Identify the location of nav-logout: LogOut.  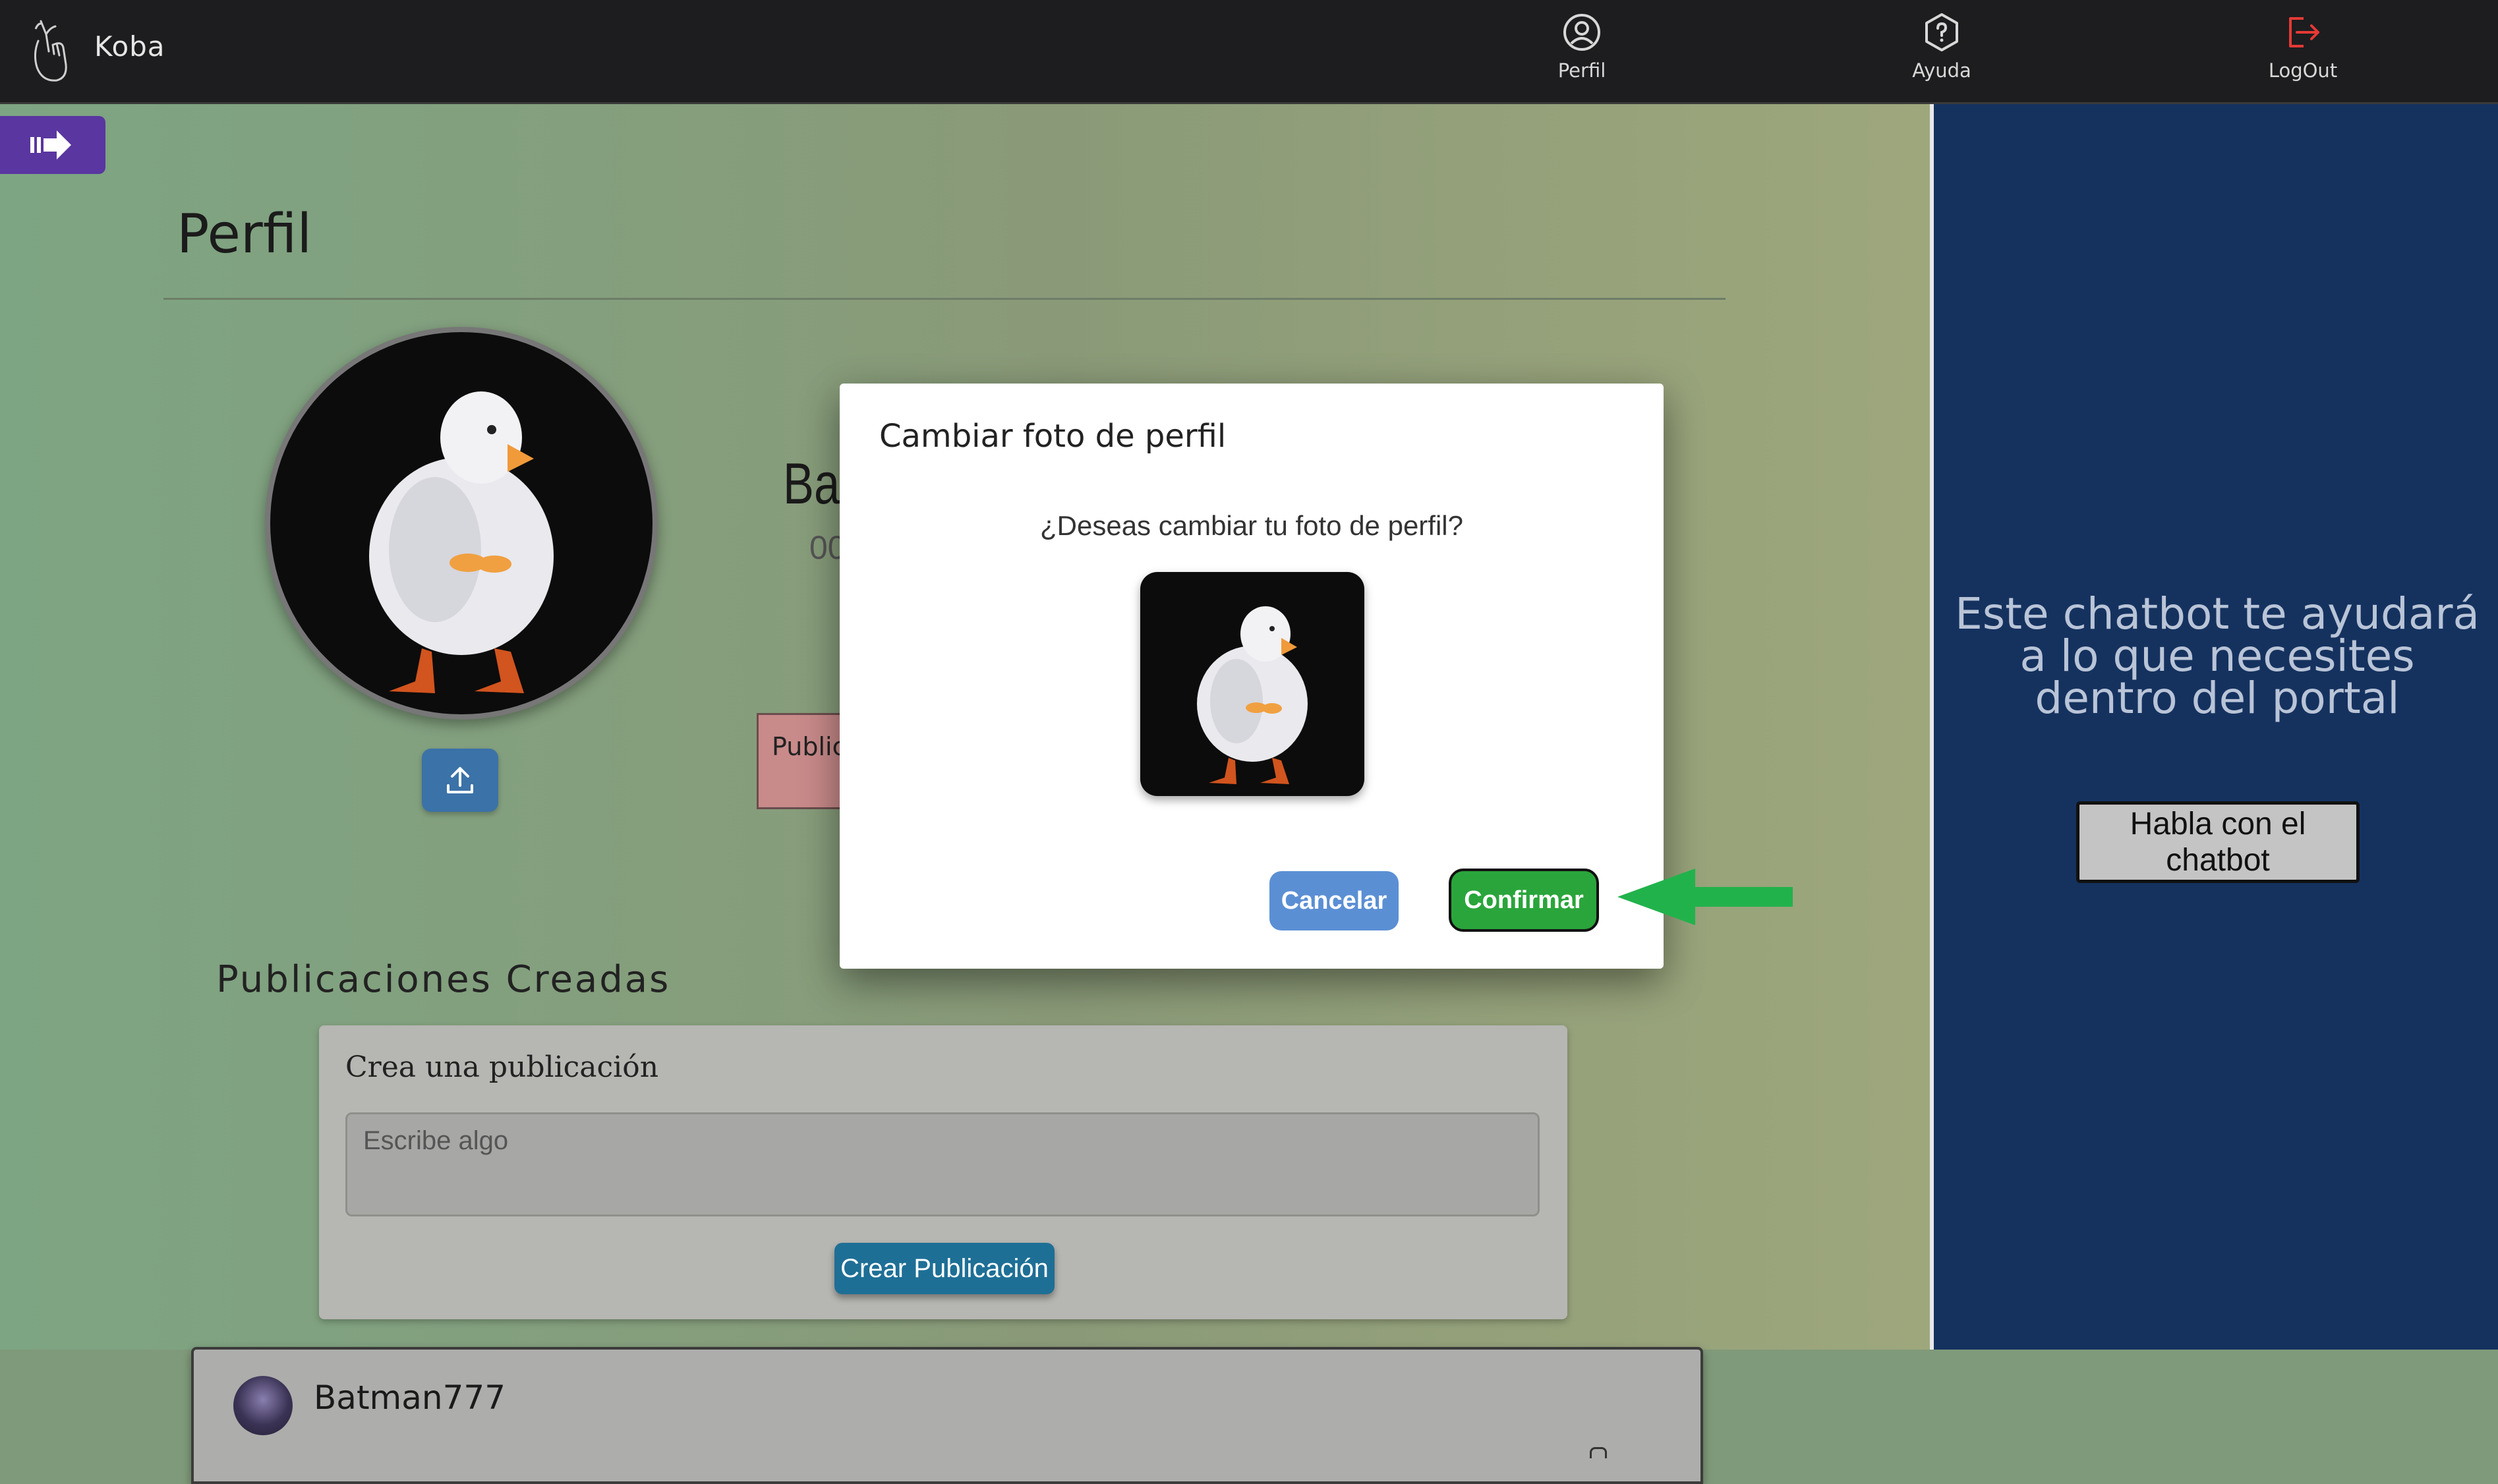
(2303, 47).